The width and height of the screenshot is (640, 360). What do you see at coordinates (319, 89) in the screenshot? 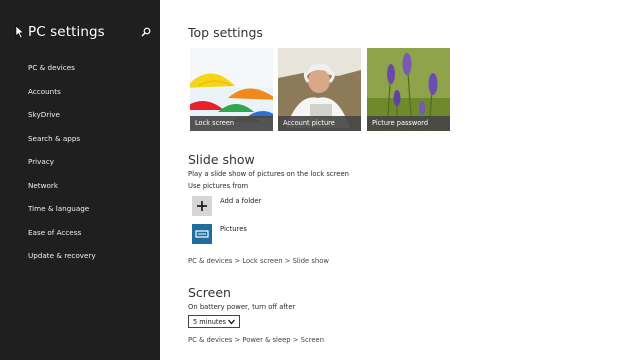
I see `account-picture-tile: Account picture` at bounding box center [319, 89].